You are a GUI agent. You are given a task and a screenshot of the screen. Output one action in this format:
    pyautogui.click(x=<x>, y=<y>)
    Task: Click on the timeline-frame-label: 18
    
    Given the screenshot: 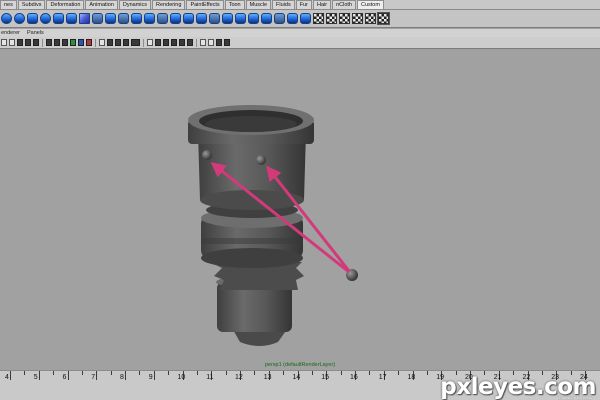 What is the action you would take?
    pyautogui.click(x=411, y=377)
    